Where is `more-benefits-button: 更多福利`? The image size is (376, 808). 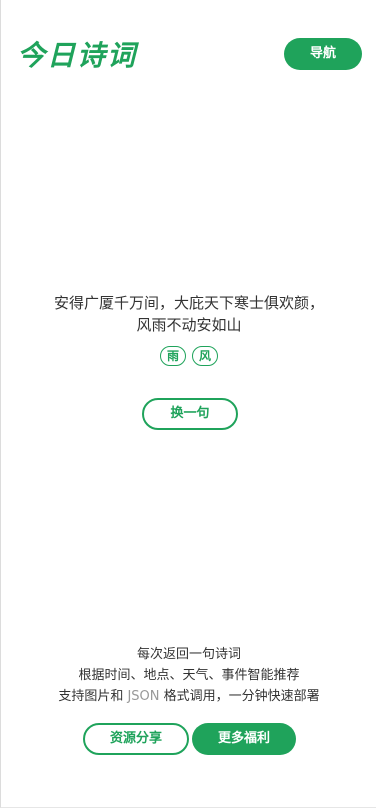 more-benefits-button: 更多福利 is located at coordinates (244, 739).